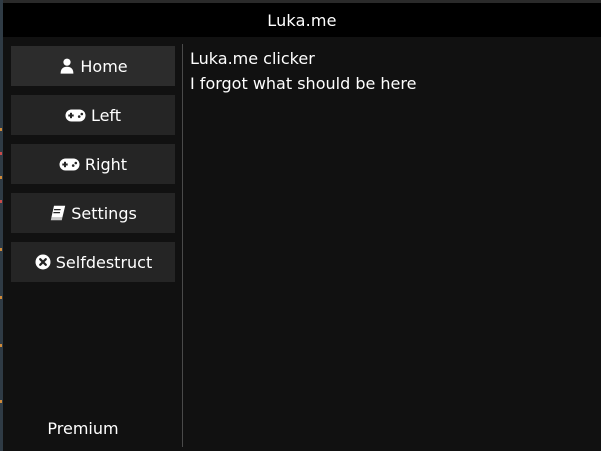 This screenshot has width=601, height=451. I want to click on premium-label: Premium, so click(83, 428).